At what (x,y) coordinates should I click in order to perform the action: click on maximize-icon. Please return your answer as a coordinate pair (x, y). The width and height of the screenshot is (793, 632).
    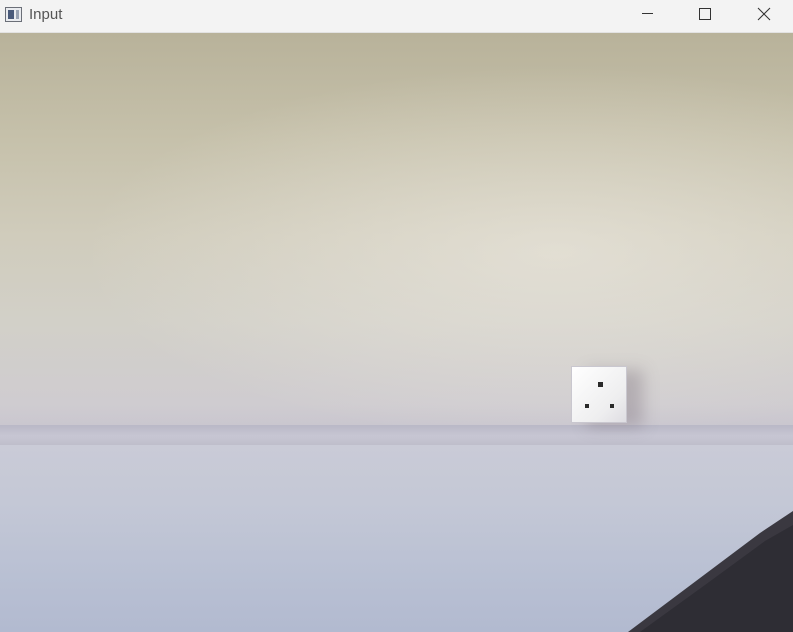
    Looking at the image, I should click on (705, 14).